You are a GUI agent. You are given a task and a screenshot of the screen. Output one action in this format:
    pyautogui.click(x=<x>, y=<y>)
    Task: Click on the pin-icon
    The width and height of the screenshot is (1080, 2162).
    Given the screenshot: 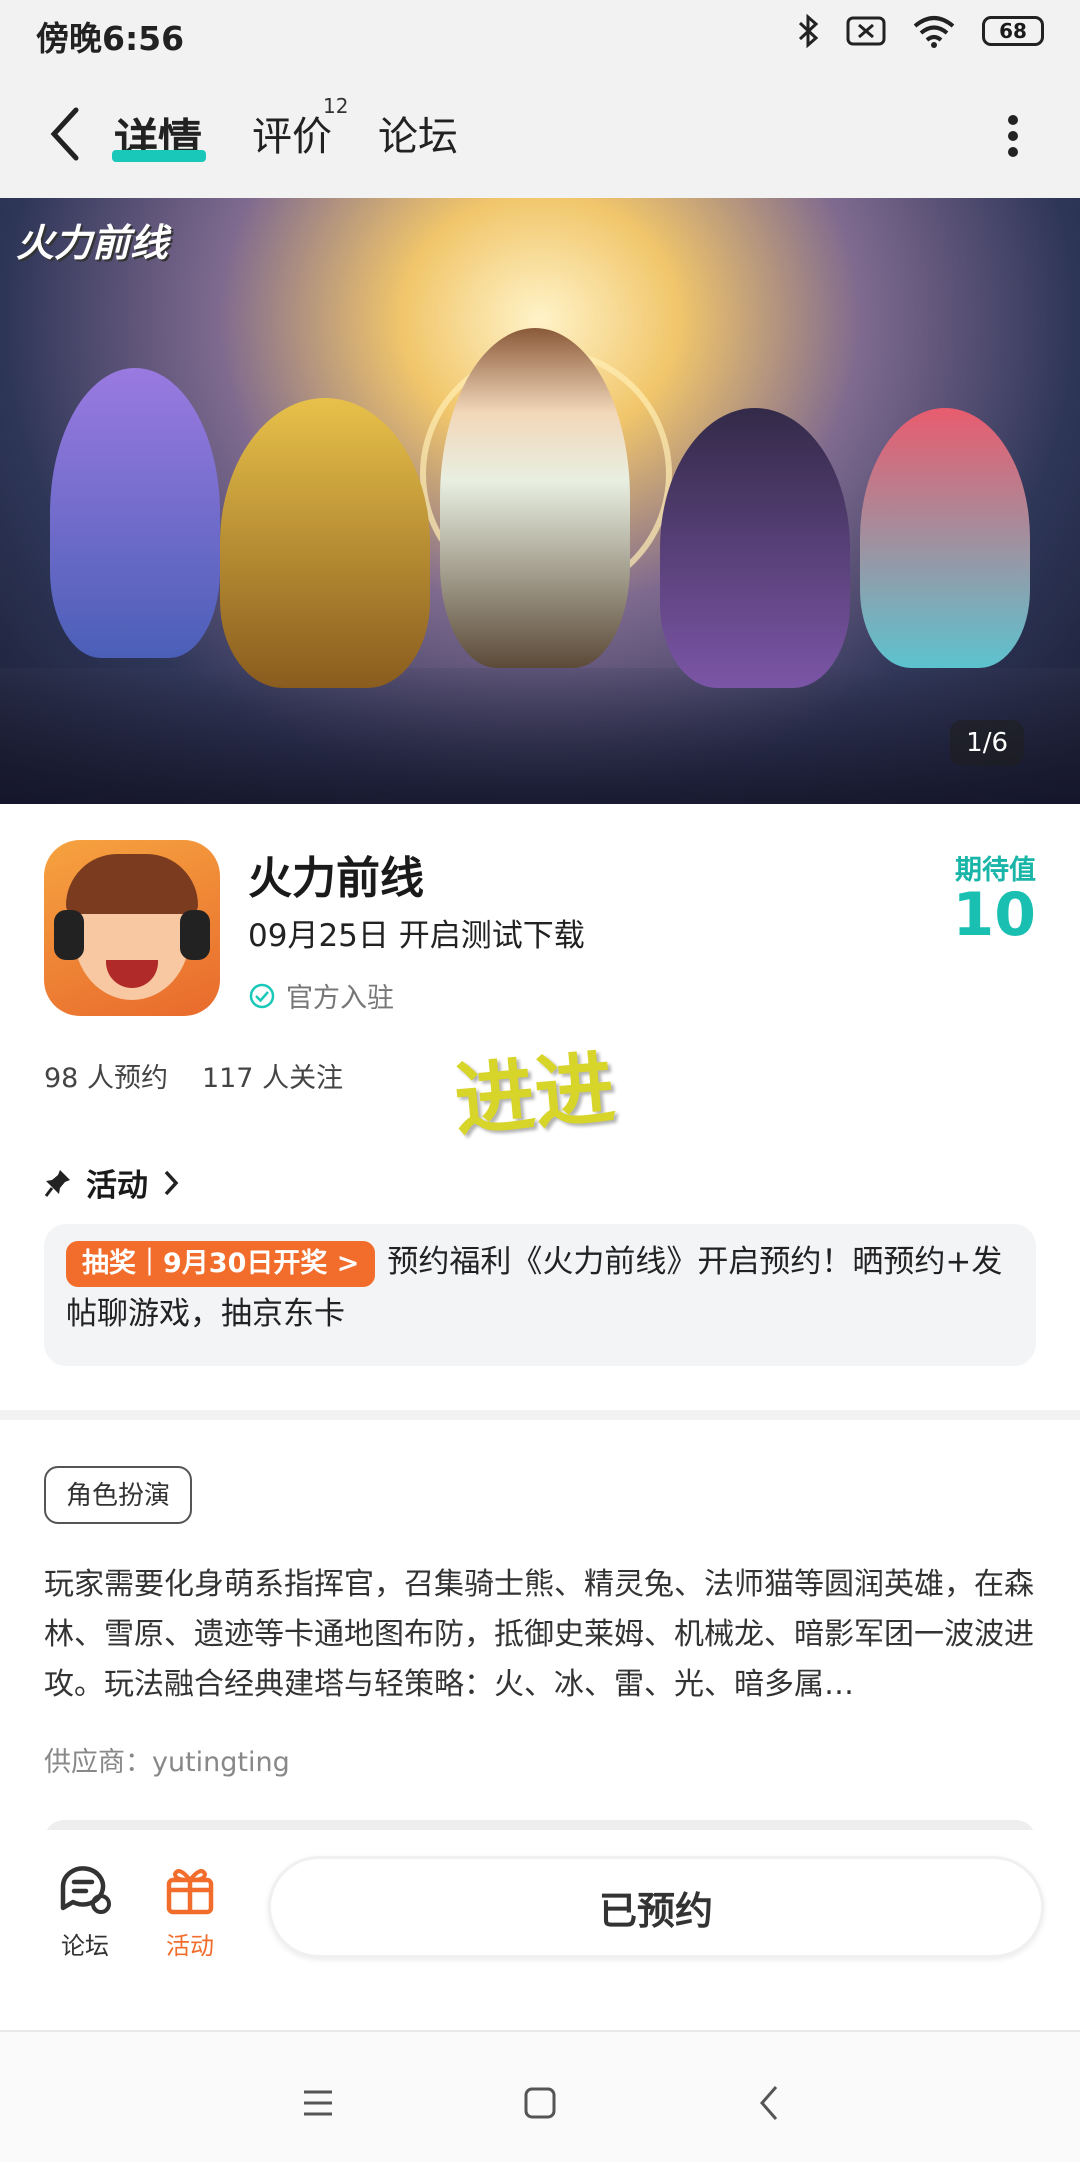 What is the action you would take?
    pyautogui.click(x=57, y=1183)
    